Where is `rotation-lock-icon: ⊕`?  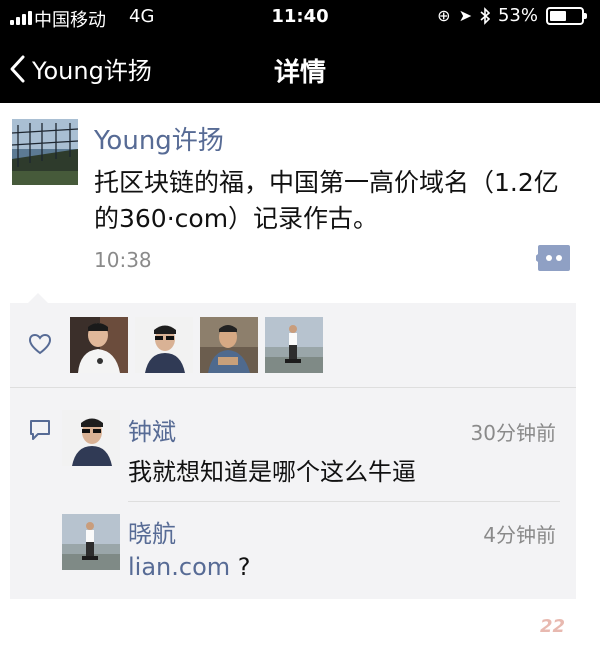 rotation-lock-icon: ⊕ is located at coordinates (444, 15).